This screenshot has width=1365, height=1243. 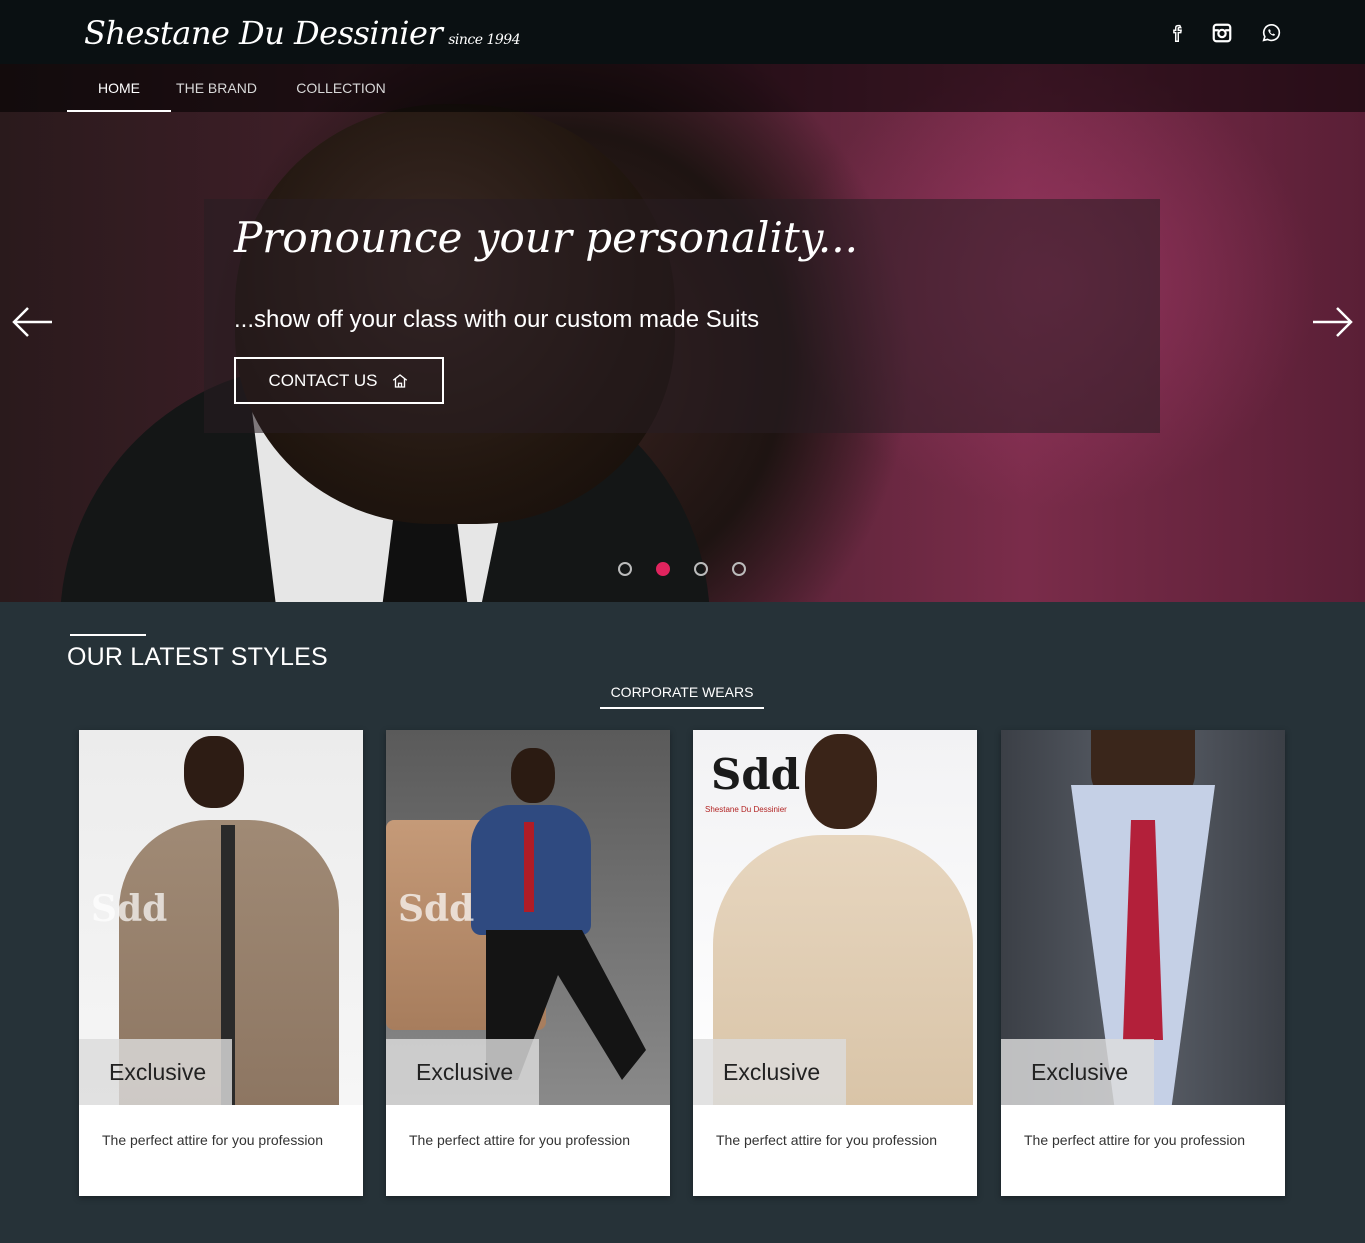 What do you see at coordinates (33, 322) in the screenshot?
I see `carousel-prev-arrow-icon` at bounding box center [33, 322].